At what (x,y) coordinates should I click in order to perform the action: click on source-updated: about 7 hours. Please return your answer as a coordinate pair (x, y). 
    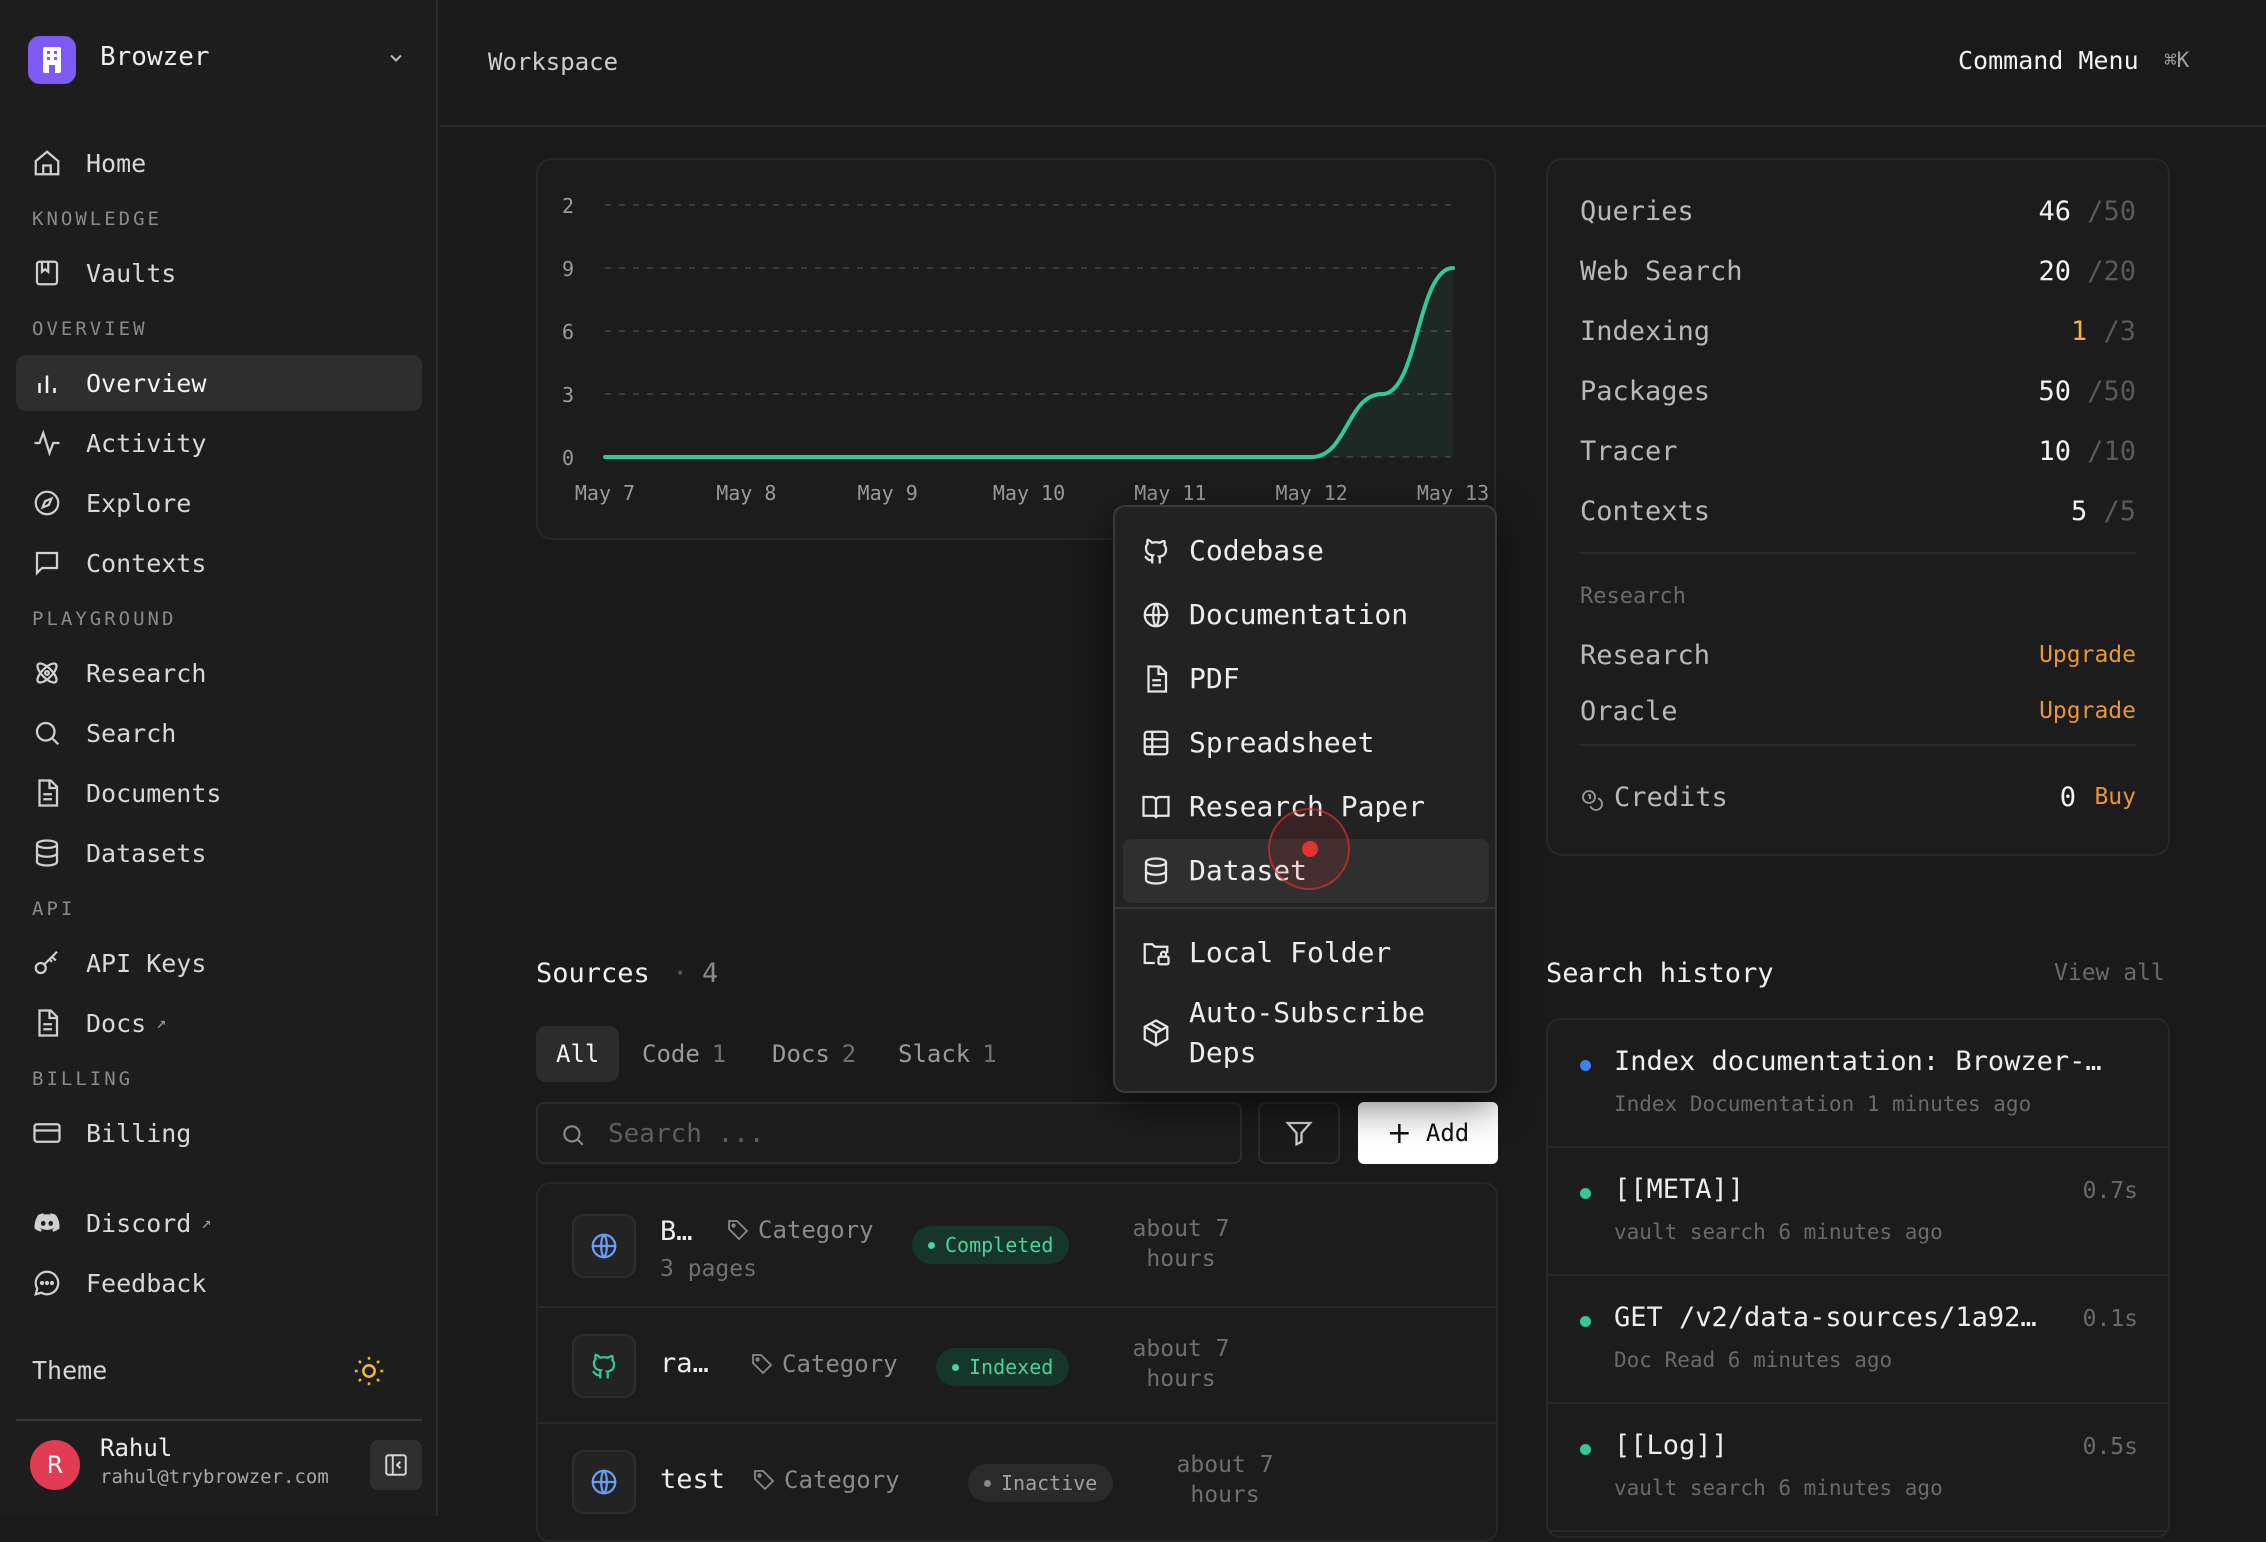
    Looking at the image, I should click on (1225, 1480).